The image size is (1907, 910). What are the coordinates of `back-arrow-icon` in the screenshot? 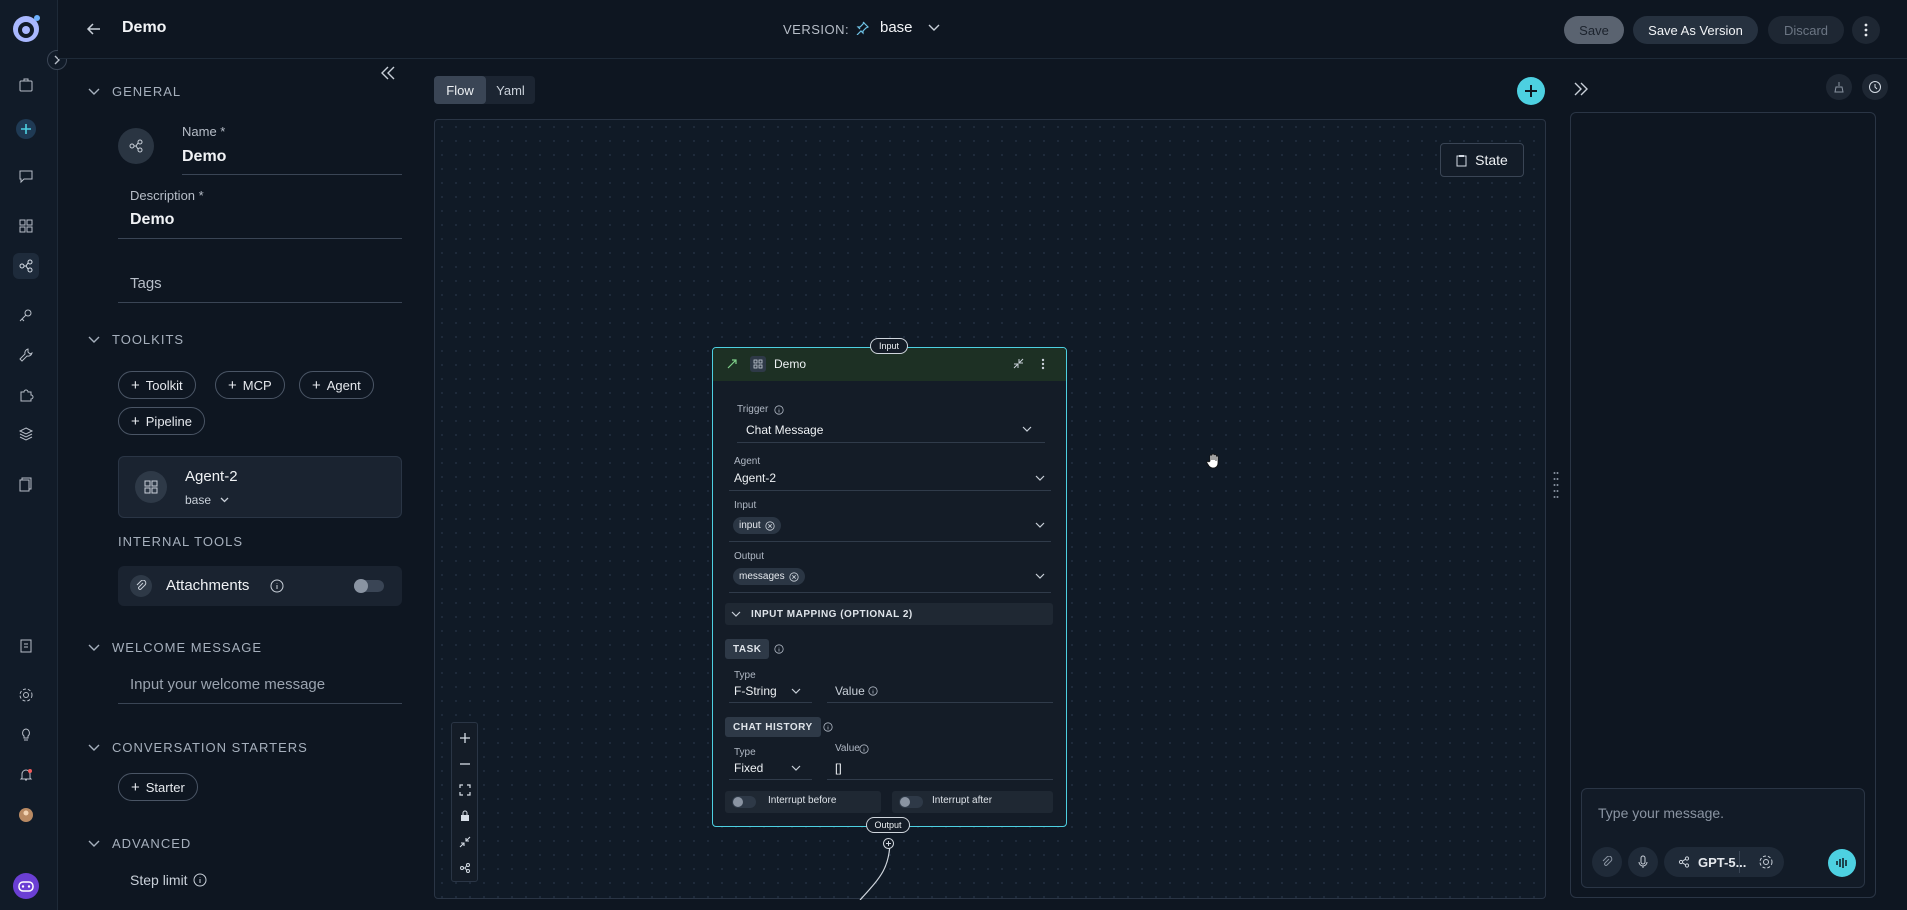 It's located at (94, 29).